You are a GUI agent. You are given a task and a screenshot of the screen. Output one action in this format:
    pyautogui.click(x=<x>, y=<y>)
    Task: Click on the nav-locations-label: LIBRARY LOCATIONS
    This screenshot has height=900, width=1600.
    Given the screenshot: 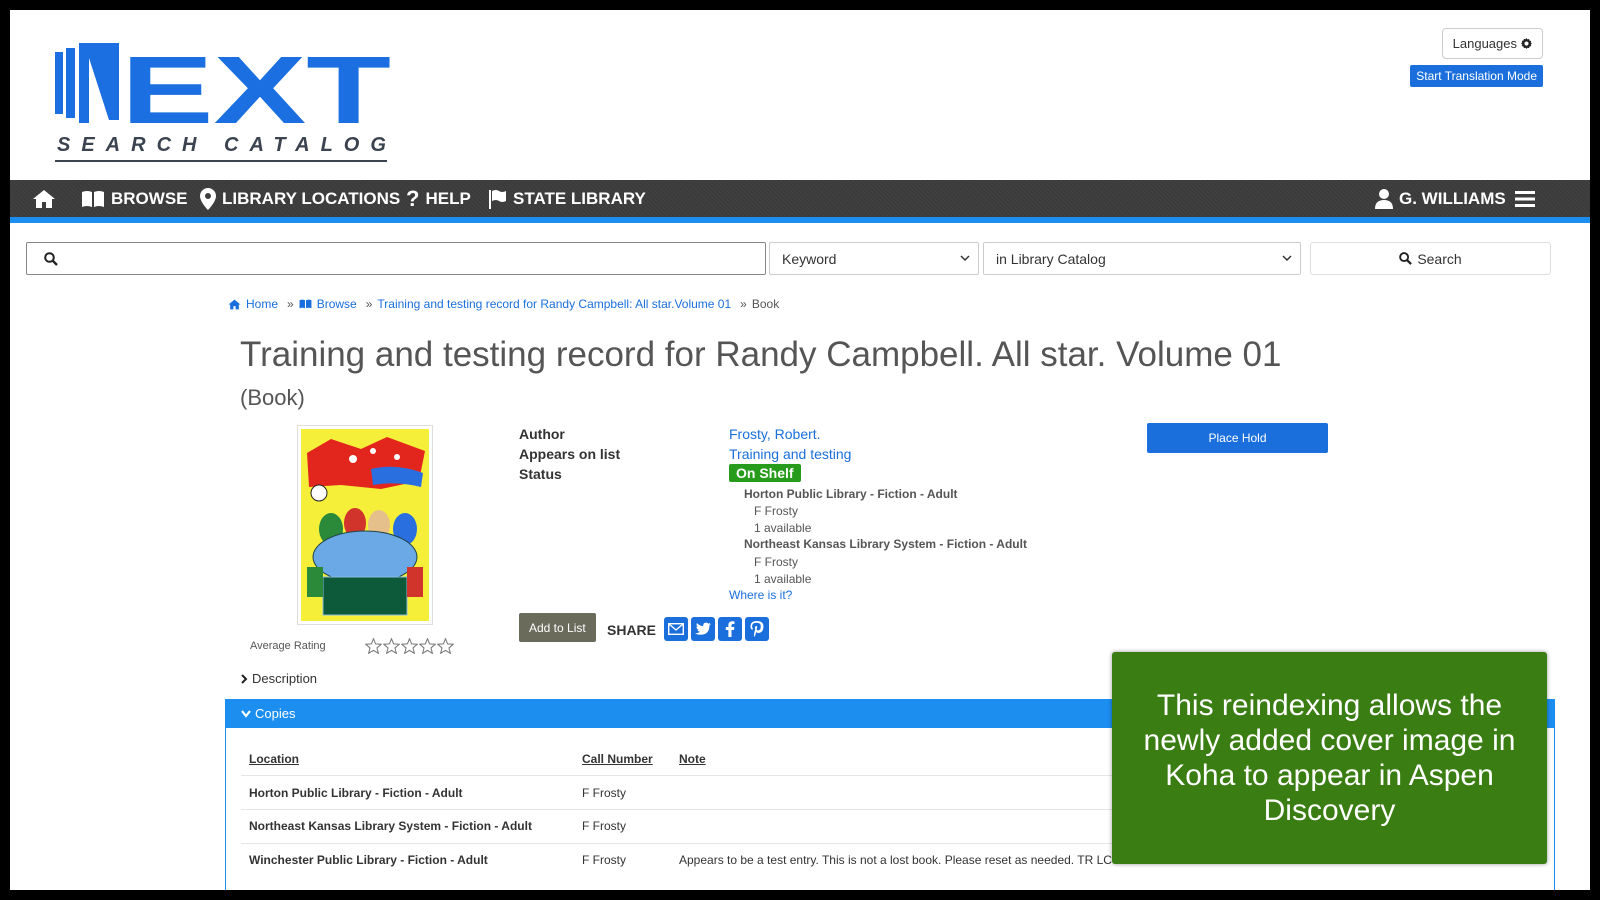 What is the action you would take?
    pyautogui.click(x=311, y=198)
    